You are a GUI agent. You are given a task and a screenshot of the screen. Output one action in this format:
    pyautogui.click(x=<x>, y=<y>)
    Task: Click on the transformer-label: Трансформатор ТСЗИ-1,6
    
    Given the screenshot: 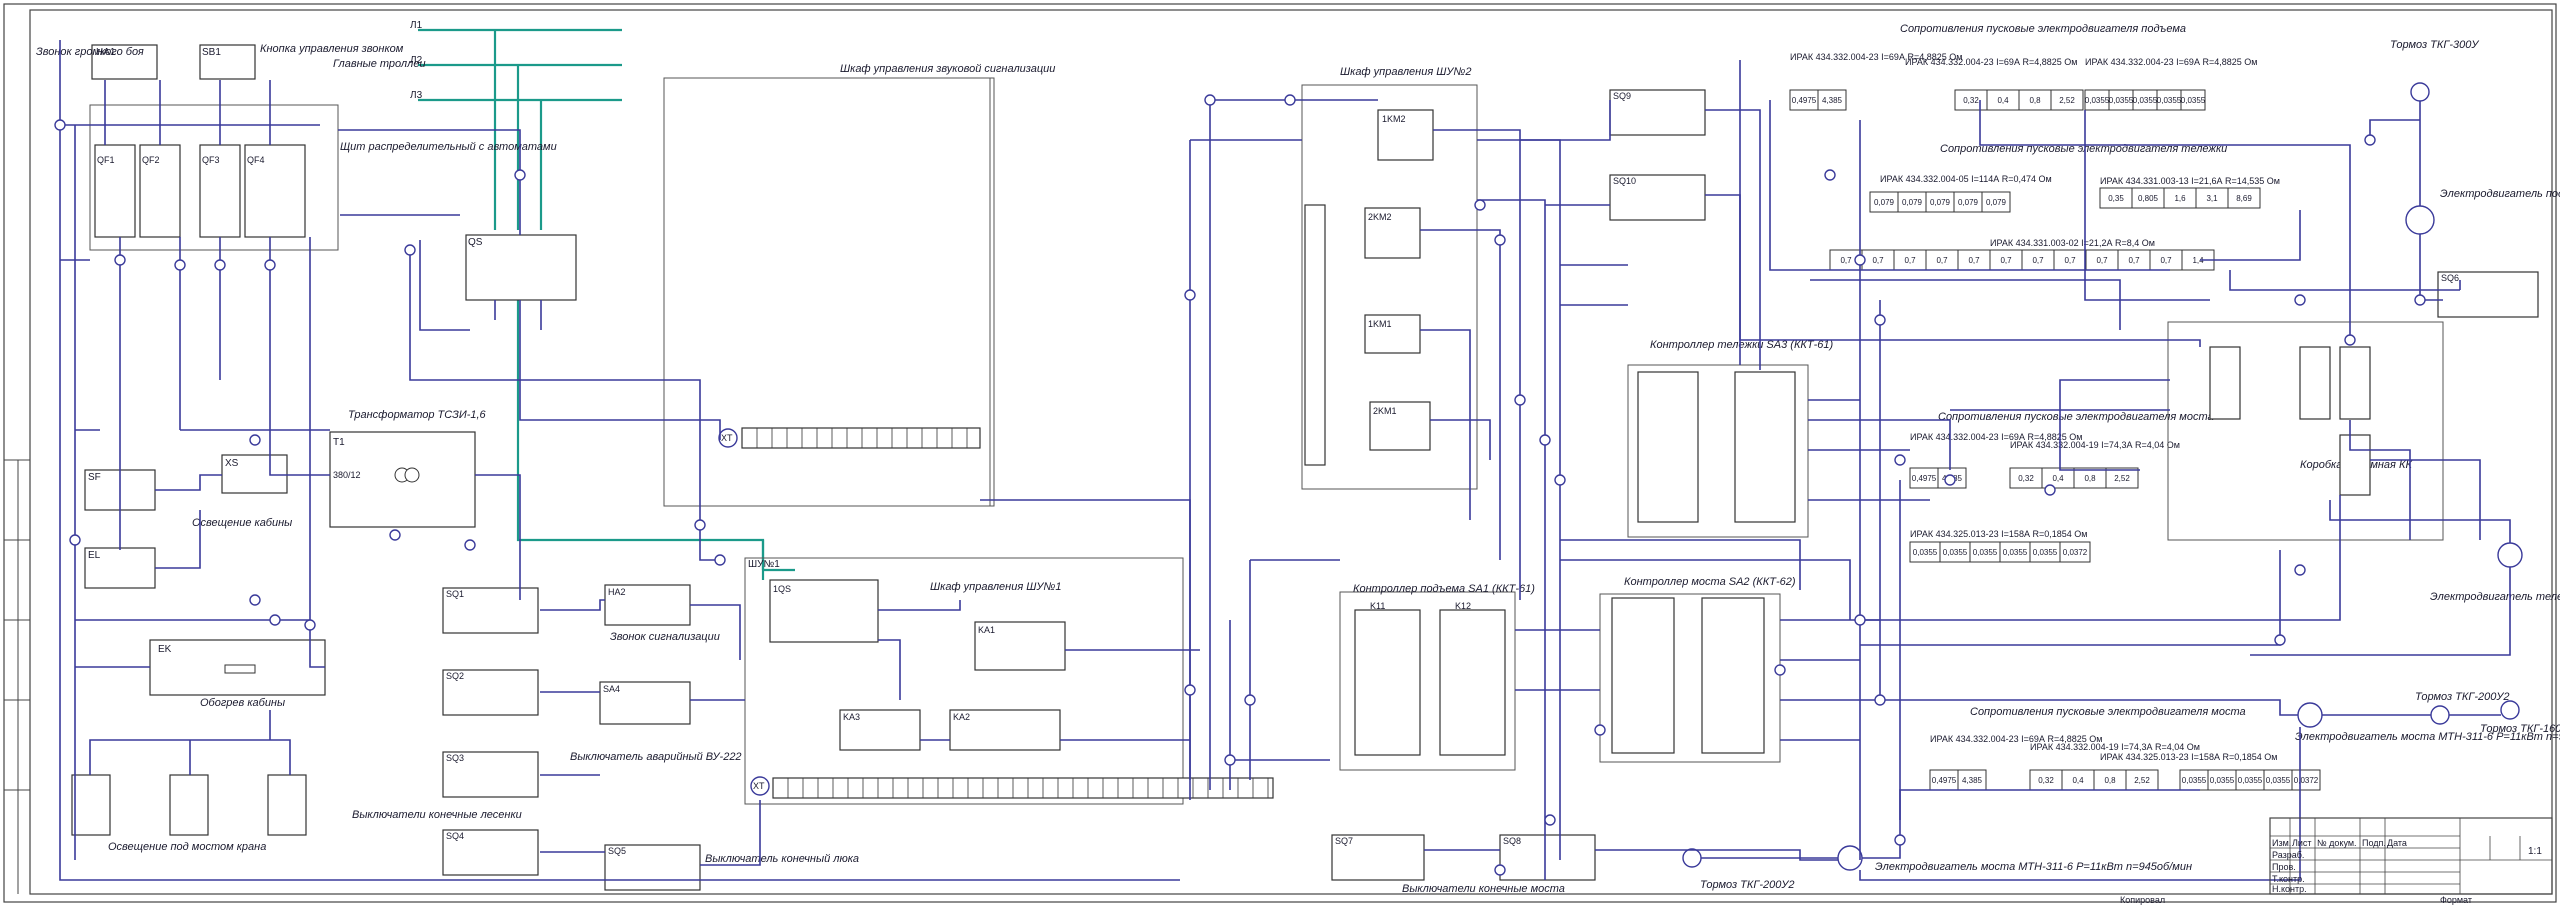 What is the action you would take?
    pyautogui.click(x=417, y=415)
    